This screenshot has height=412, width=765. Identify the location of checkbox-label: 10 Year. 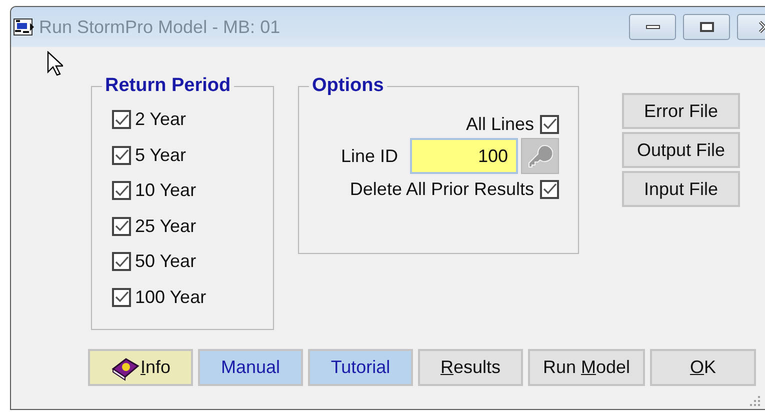
(165, 190).